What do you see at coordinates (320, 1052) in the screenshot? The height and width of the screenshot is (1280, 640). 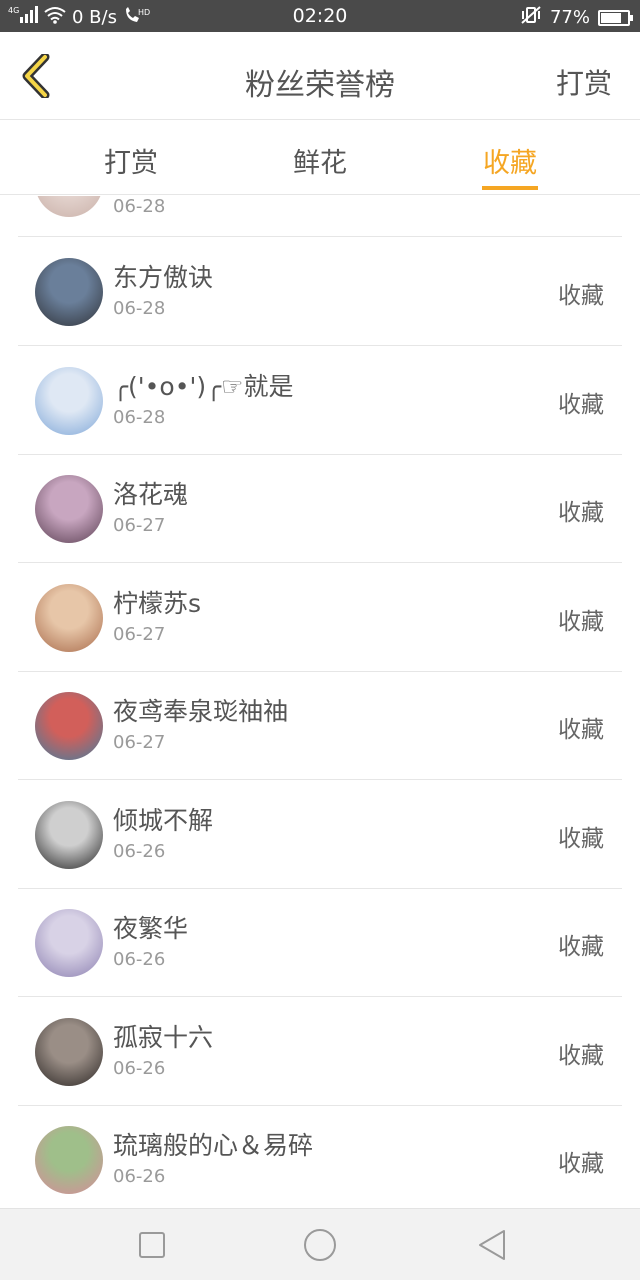 I see `list-item: 孤寂十六 06-26 收藏` at bounding box center [320, 1052].